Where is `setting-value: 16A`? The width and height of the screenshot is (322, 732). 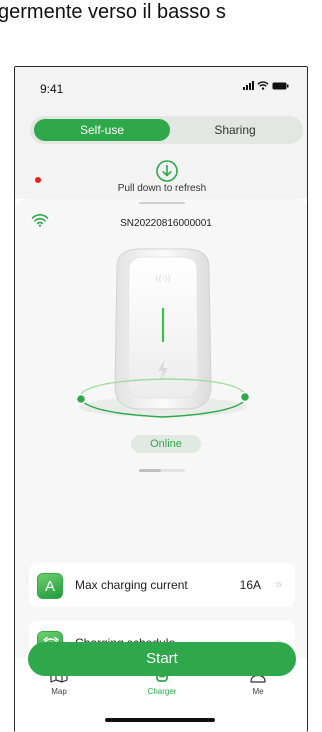
setting-value: 16A is located at coordinates (250, 585).